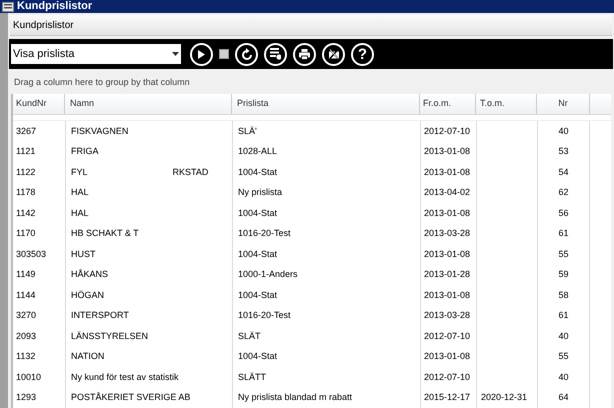 The image size is (614, 408). Describe the element at coordinates (26, 397) in the screenshot. I see `table-cell-text: 1293` at that location.